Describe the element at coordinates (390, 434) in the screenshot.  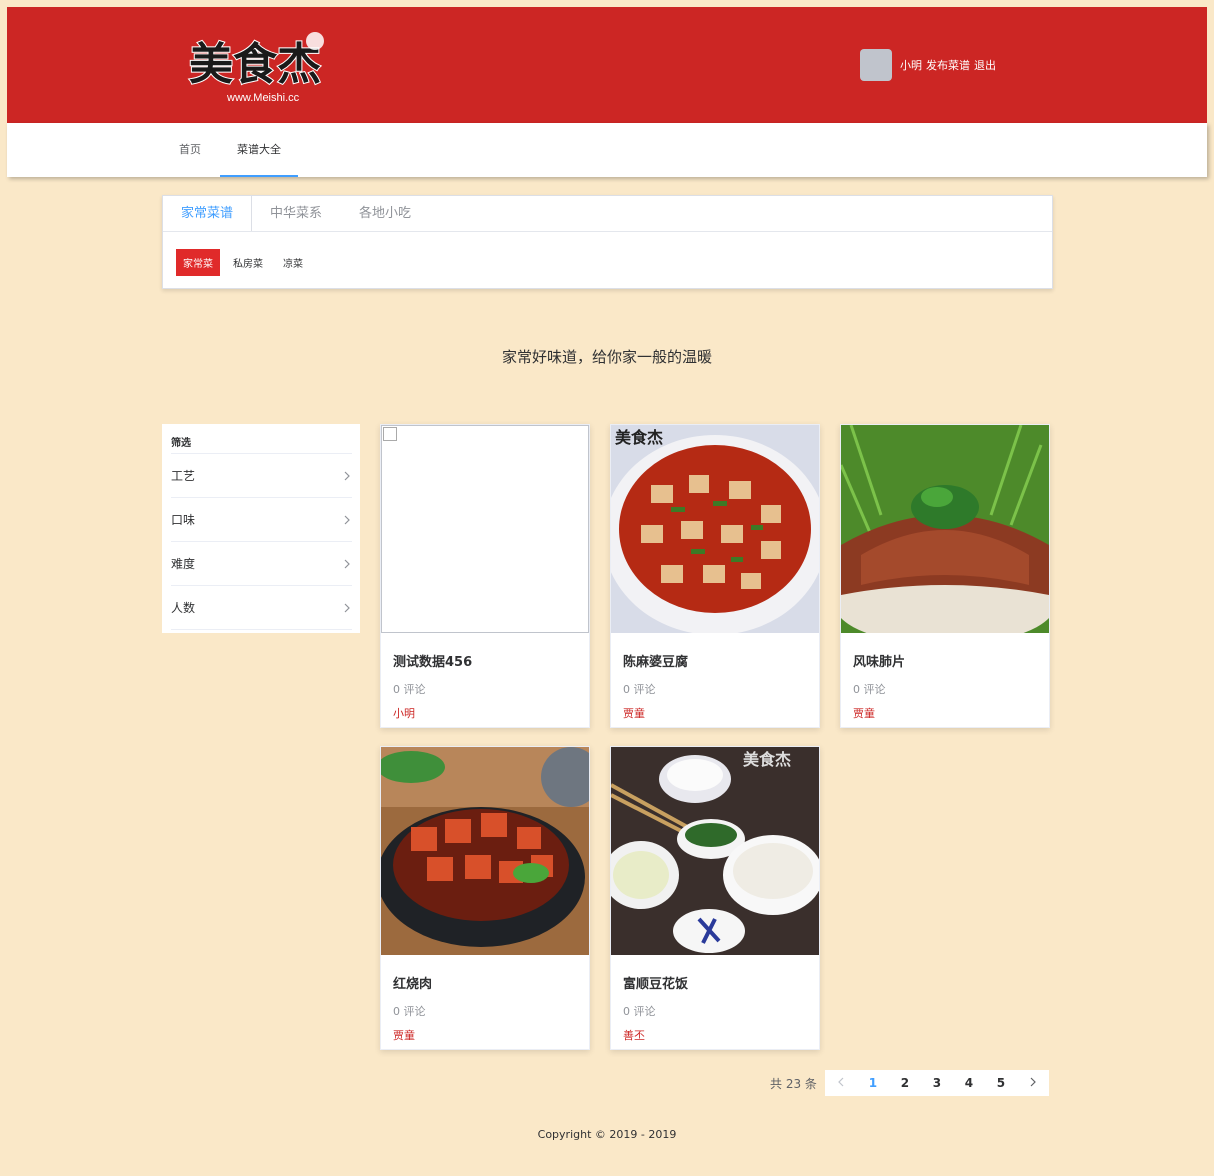
I see `broken-image-icon` at that location.